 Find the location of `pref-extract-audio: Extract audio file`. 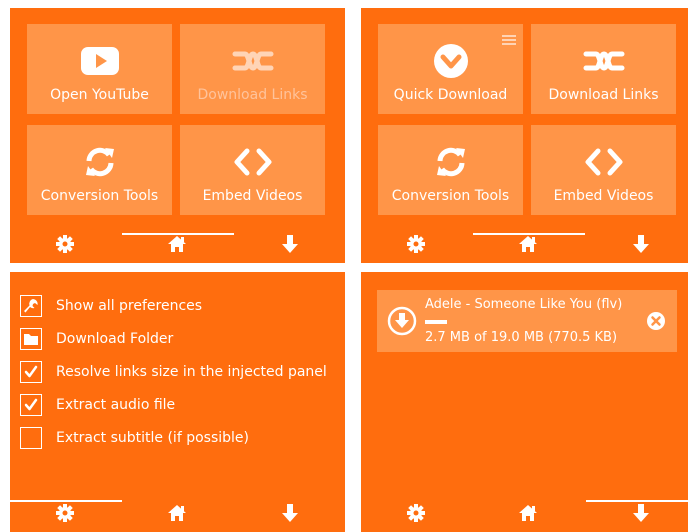

pref-extract-audio: Extract audio file is located at coordinates (97, 405).